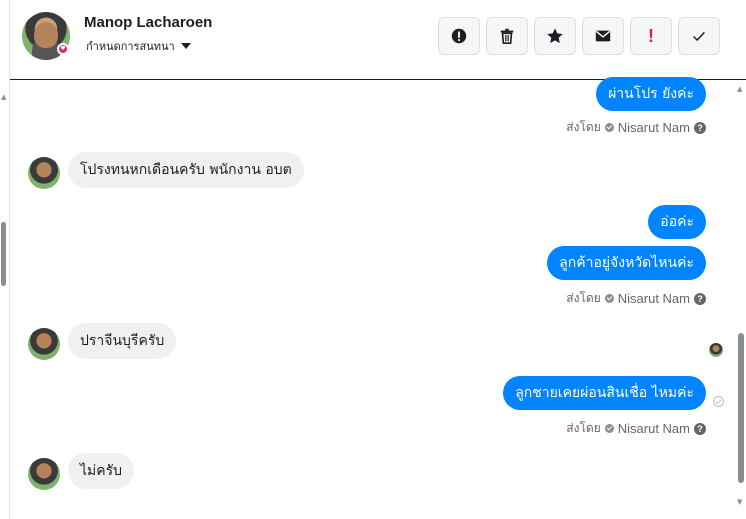 The image size is (746, 519). I want to click on conversation-actions: !, so click(579, 36).